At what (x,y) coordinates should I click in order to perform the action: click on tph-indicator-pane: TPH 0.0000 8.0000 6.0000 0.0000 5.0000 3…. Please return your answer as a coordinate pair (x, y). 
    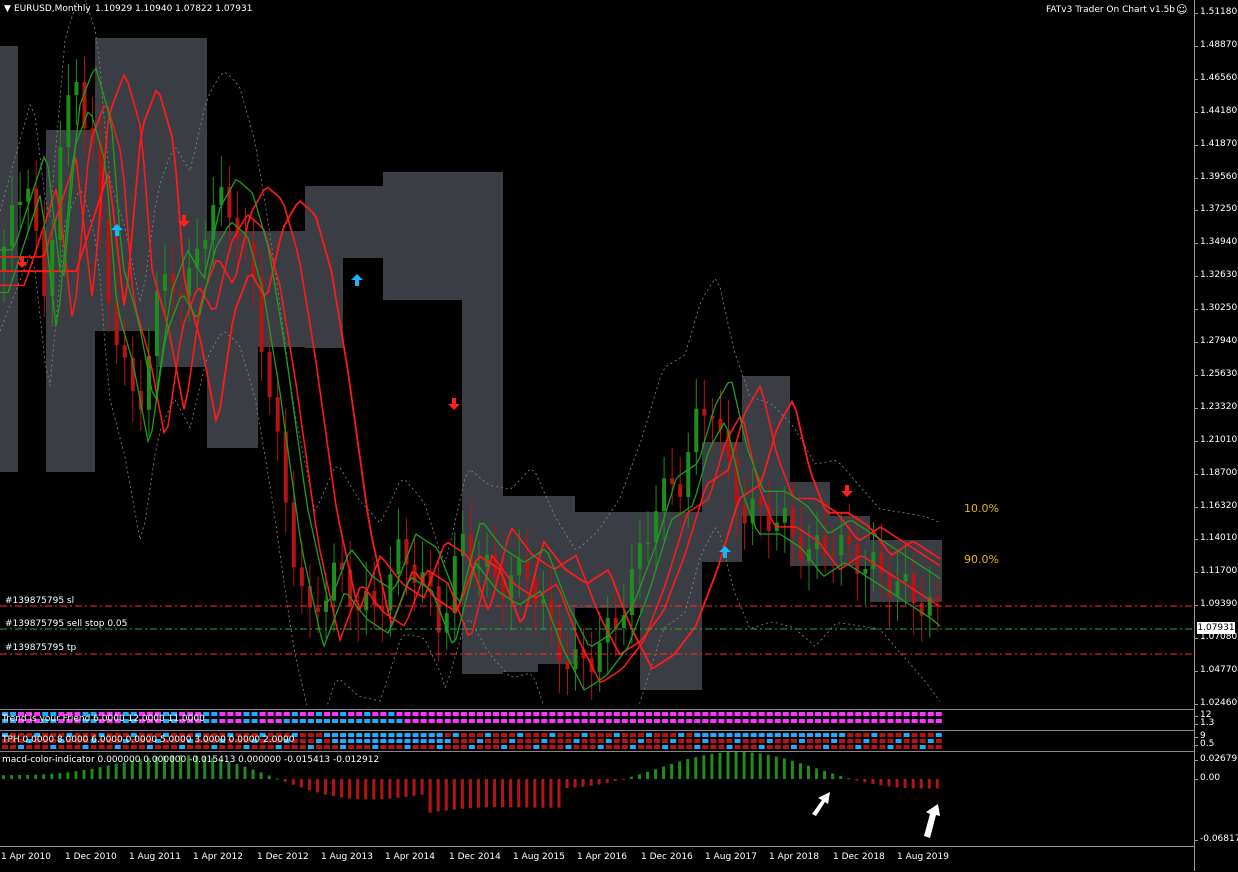
    Looking at the image, I should click on (597, 740).